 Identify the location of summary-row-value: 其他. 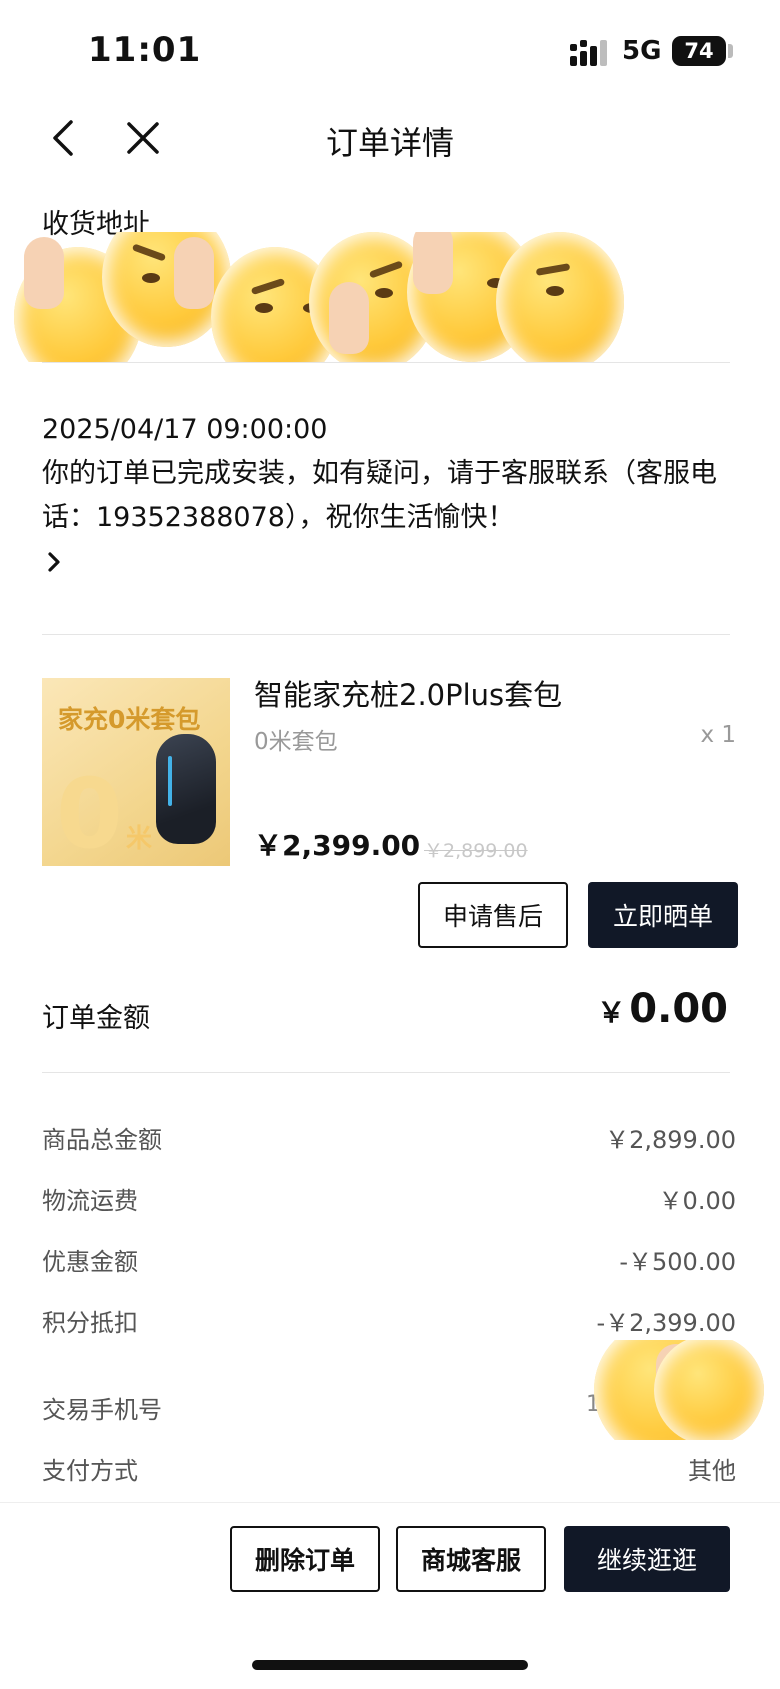
(712, 1471).